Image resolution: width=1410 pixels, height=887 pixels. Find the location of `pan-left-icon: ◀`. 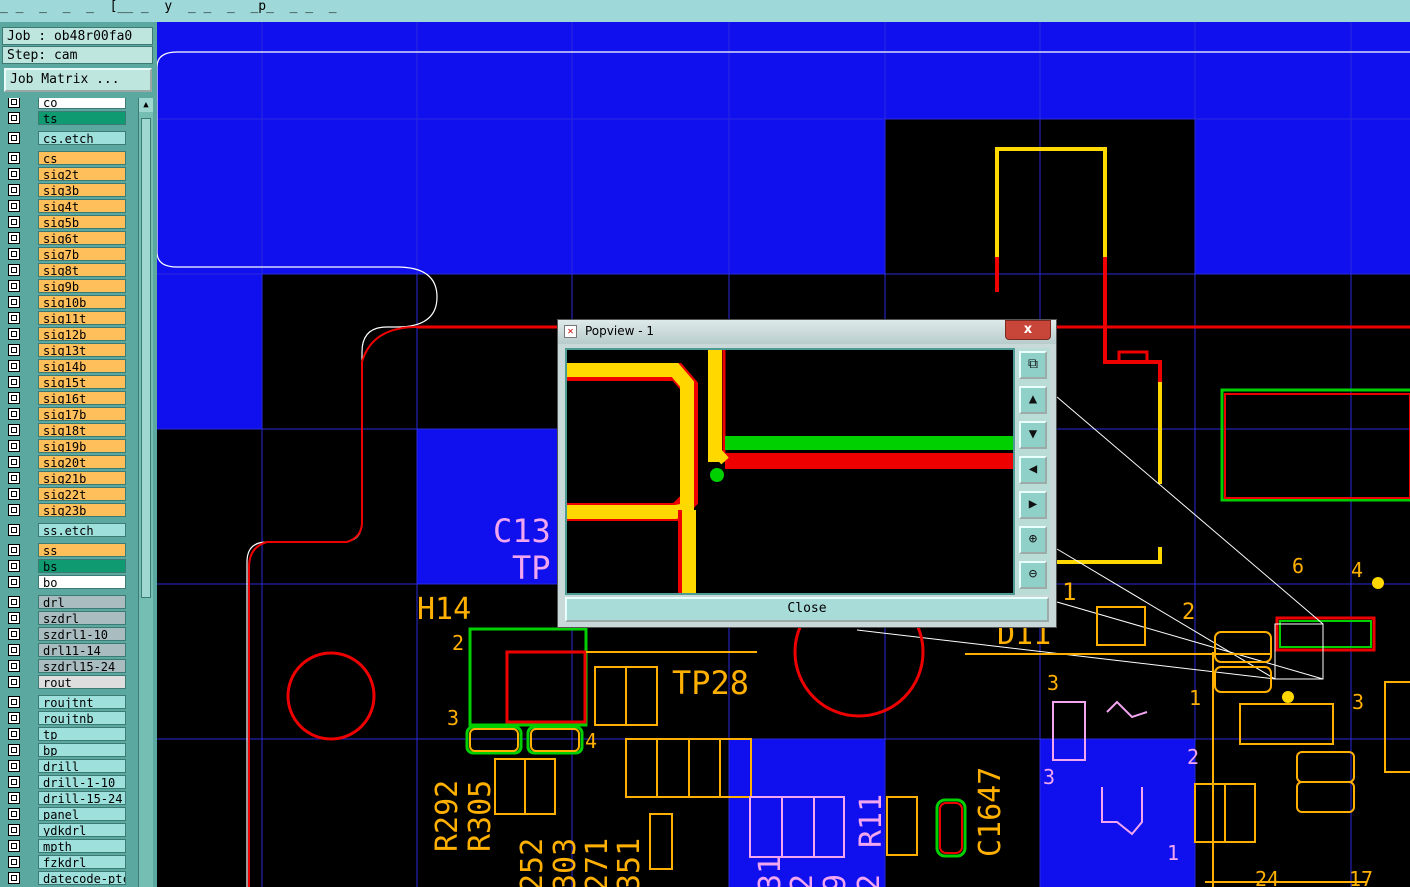

pan-left-icon: ◀ is located at coordinates (1033, 470).